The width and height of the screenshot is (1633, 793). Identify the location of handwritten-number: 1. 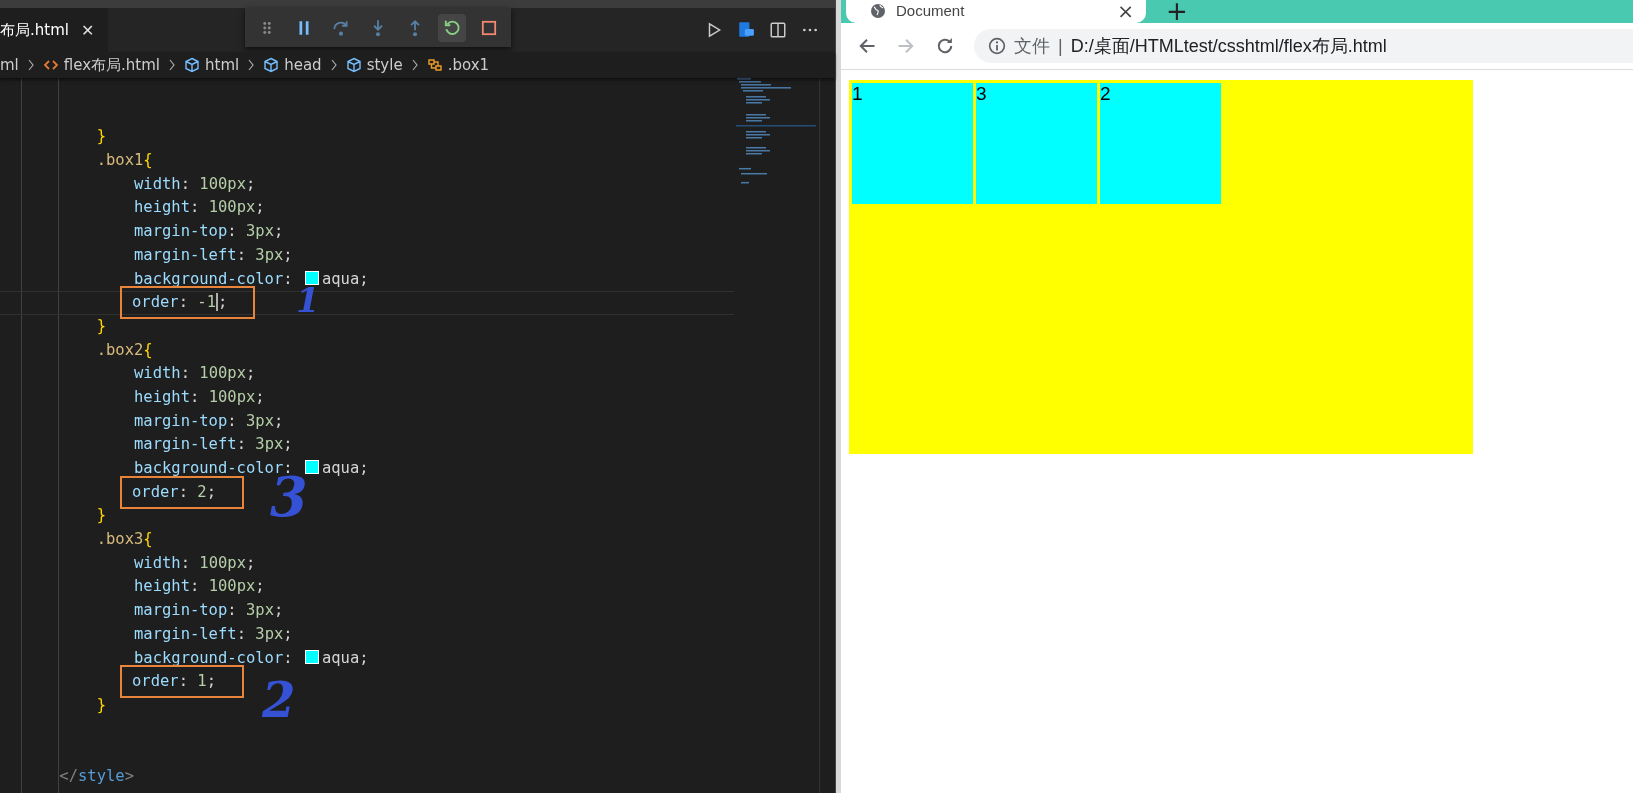
(308, 300).